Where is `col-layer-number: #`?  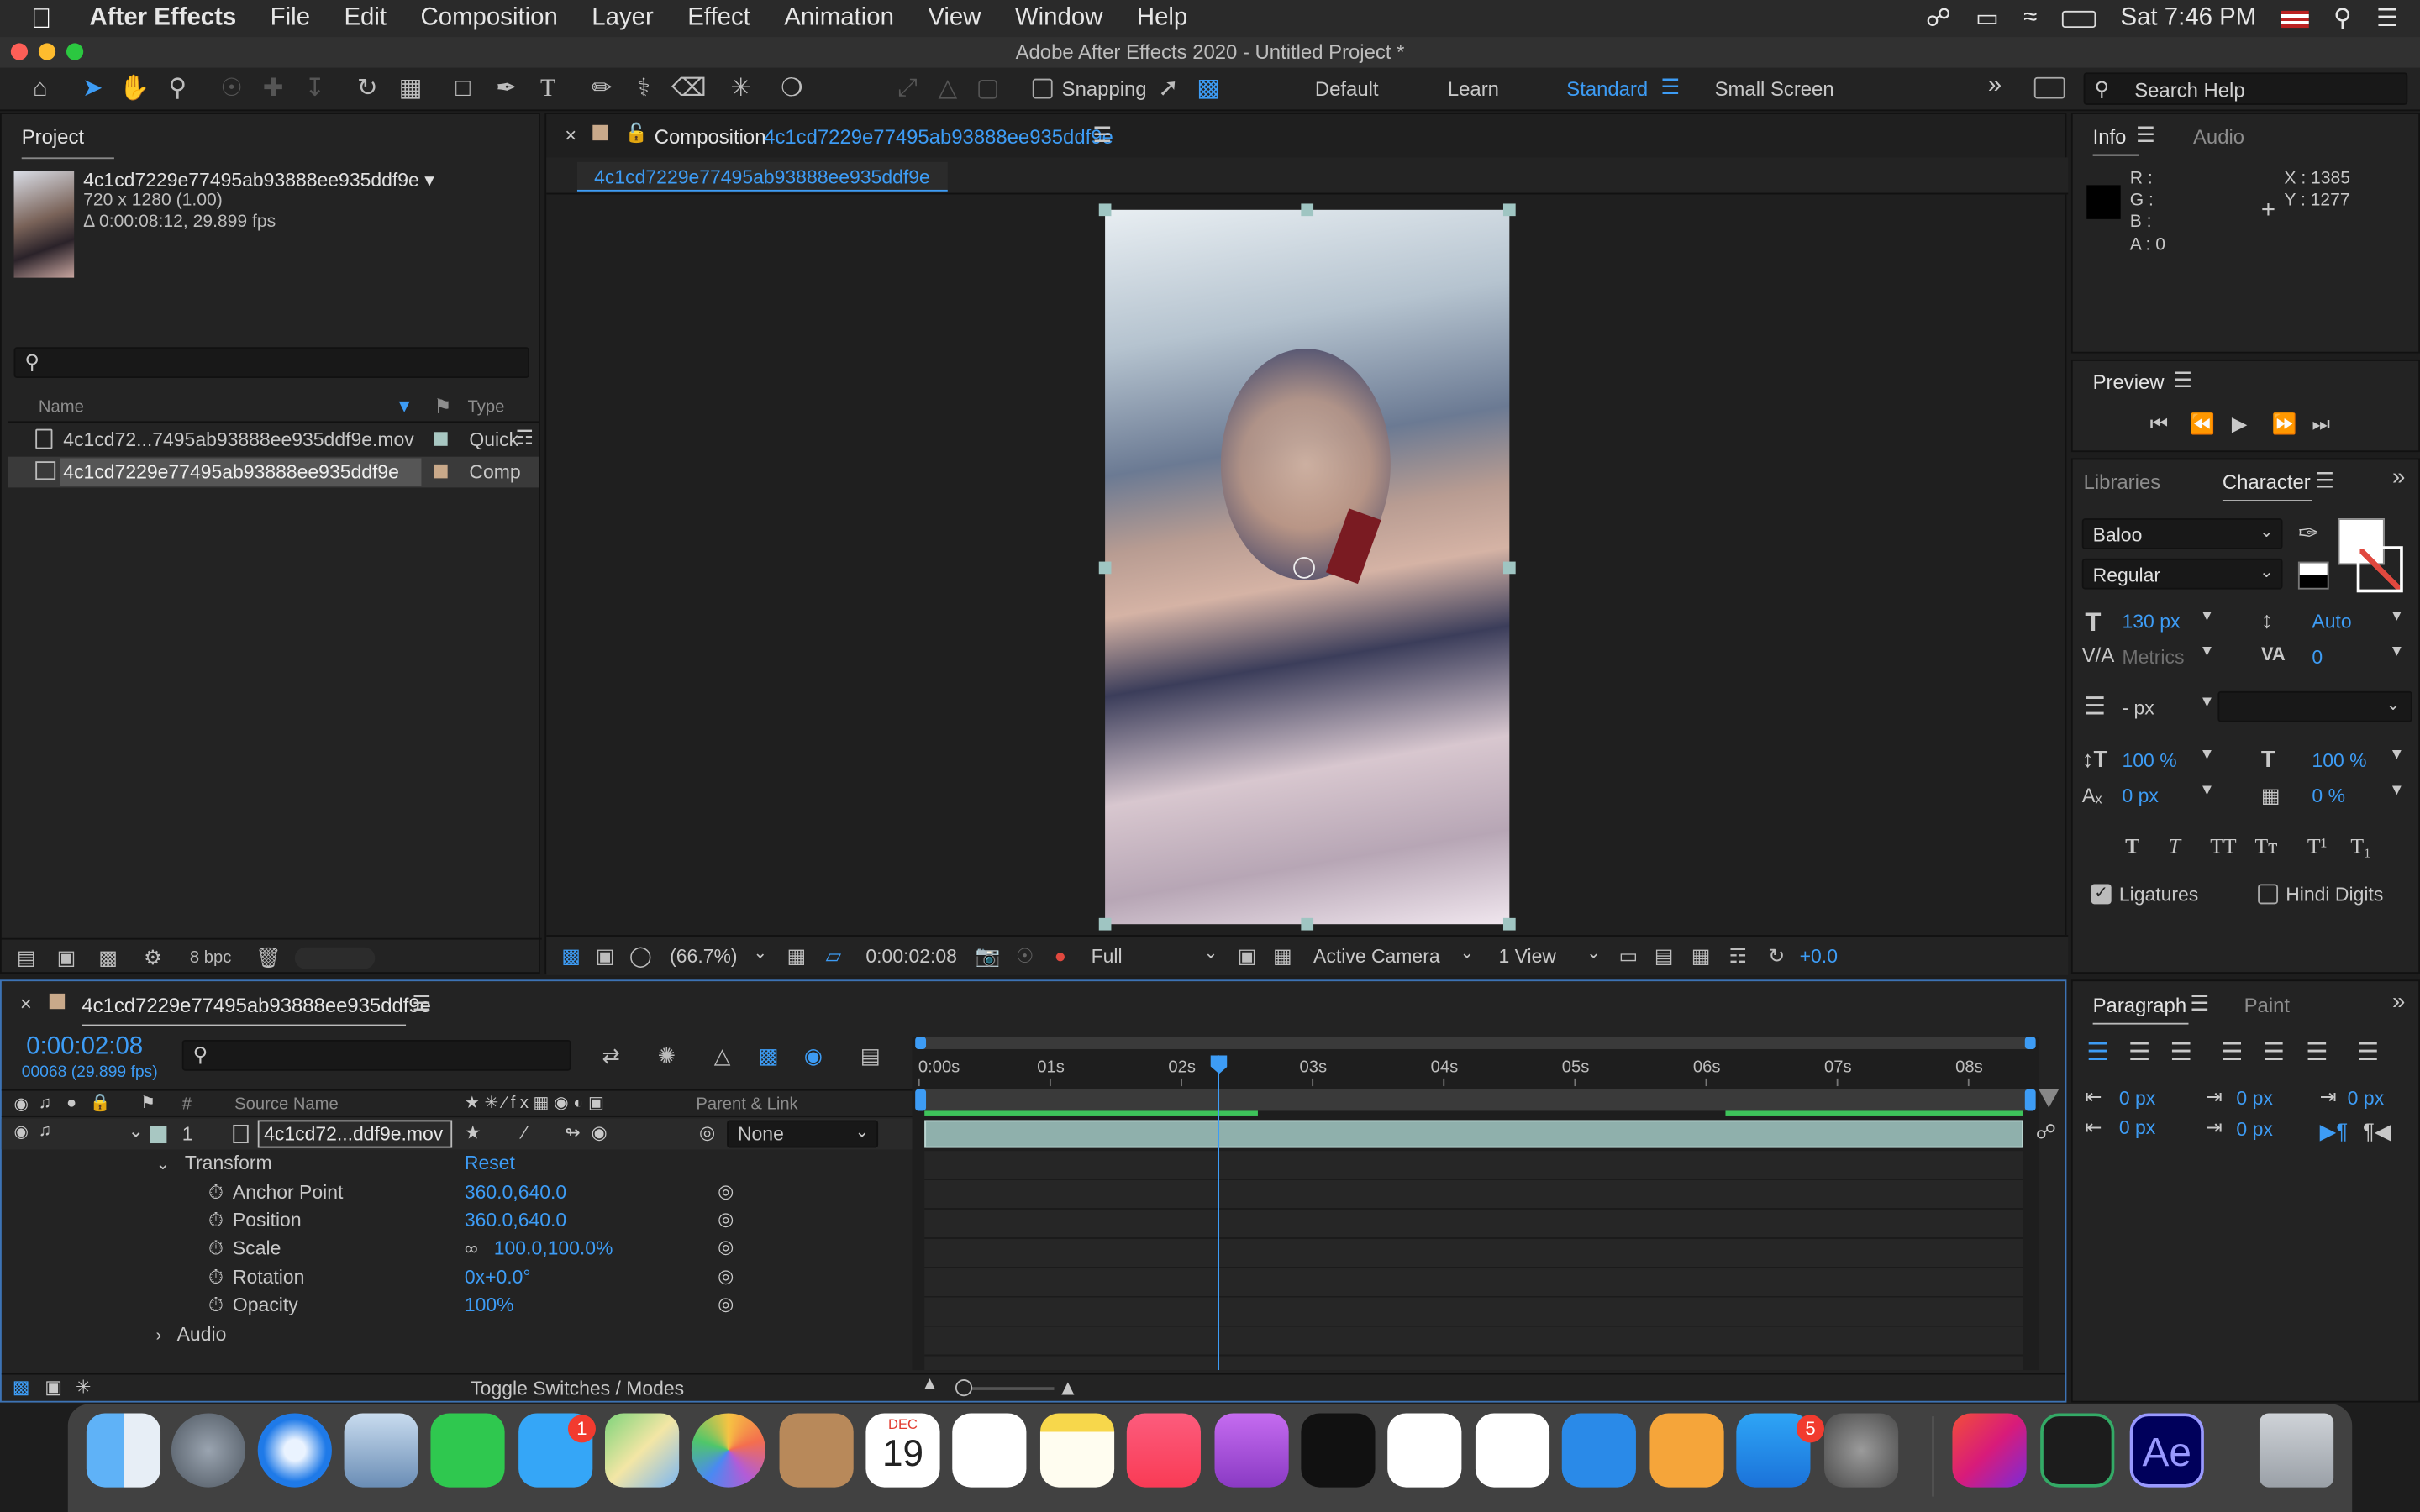 col-layer-number: # is located at coordinates (187, 1104).